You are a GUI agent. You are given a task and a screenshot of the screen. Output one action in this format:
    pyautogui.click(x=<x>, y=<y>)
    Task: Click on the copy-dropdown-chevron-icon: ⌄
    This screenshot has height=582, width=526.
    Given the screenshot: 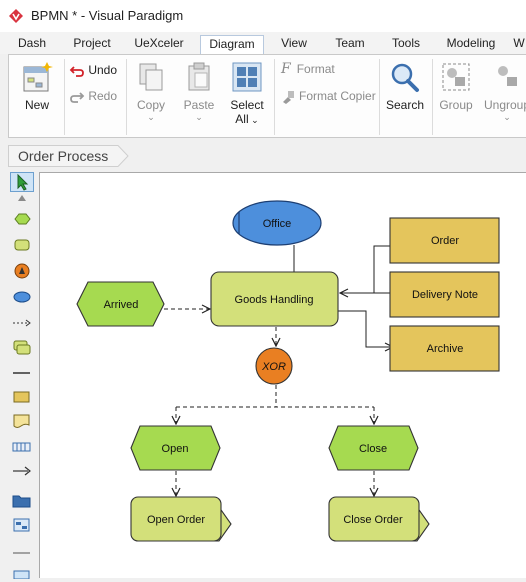 What is the action you would take?
    pyautogui.click(x=151, y=117)
    